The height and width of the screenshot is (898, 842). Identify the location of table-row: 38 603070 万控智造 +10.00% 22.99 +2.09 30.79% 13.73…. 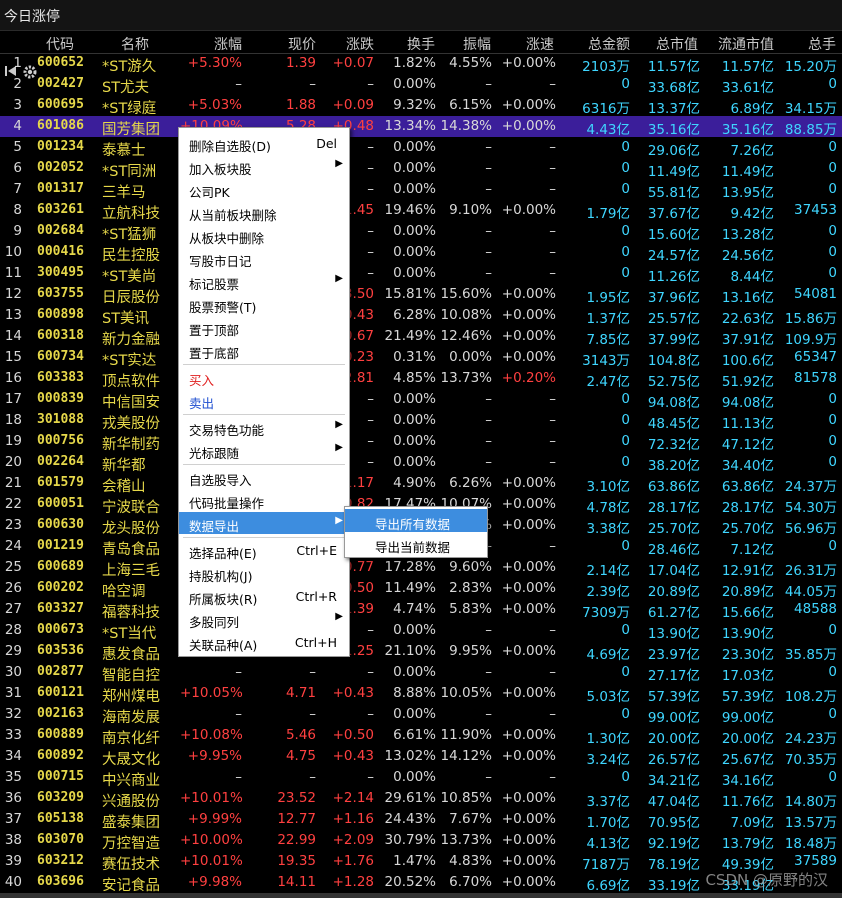
(421, 841).